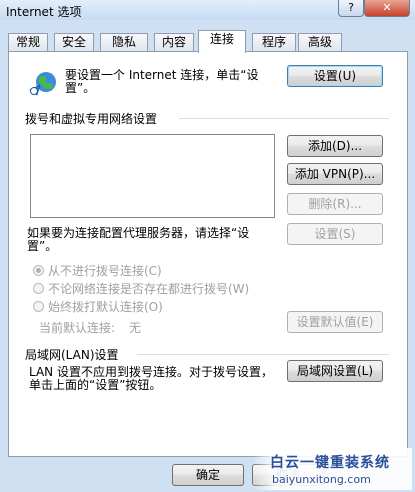 The image size is (415, 492). What do you see at coordinates (44, 12) in the screenshot?
I see `window-title: Internet 选项` at bounding box center [44, 12].